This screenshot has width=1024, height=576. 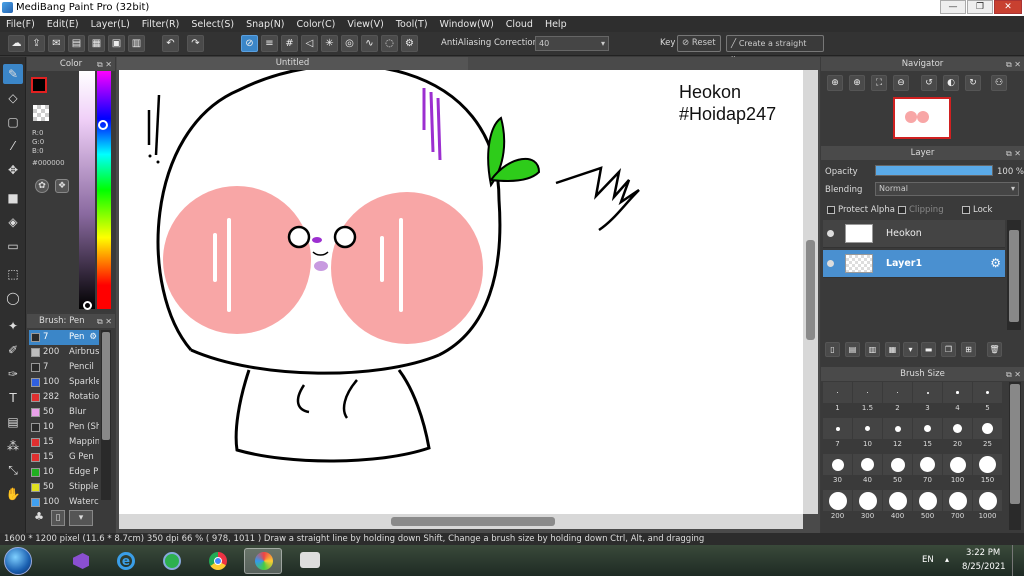 What do you see at coordinates (263, 561) in the screenshot?
I see `taskbar-medibang` at bounding box center [263, 561].